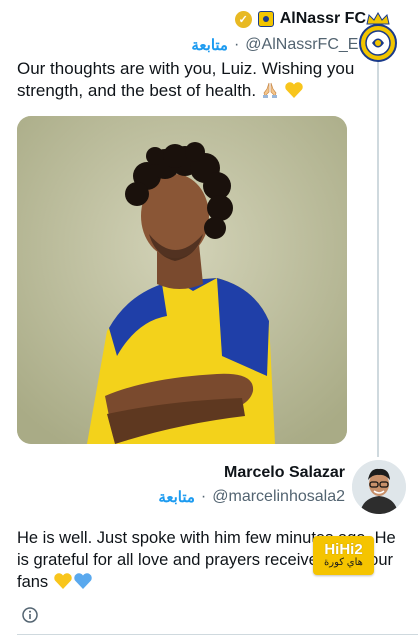  What do you see at coordinates (284, 473) in the screenshot?
I see `tweet2-display-name: Marcelo Salazar` at bounding box center [284, 473].